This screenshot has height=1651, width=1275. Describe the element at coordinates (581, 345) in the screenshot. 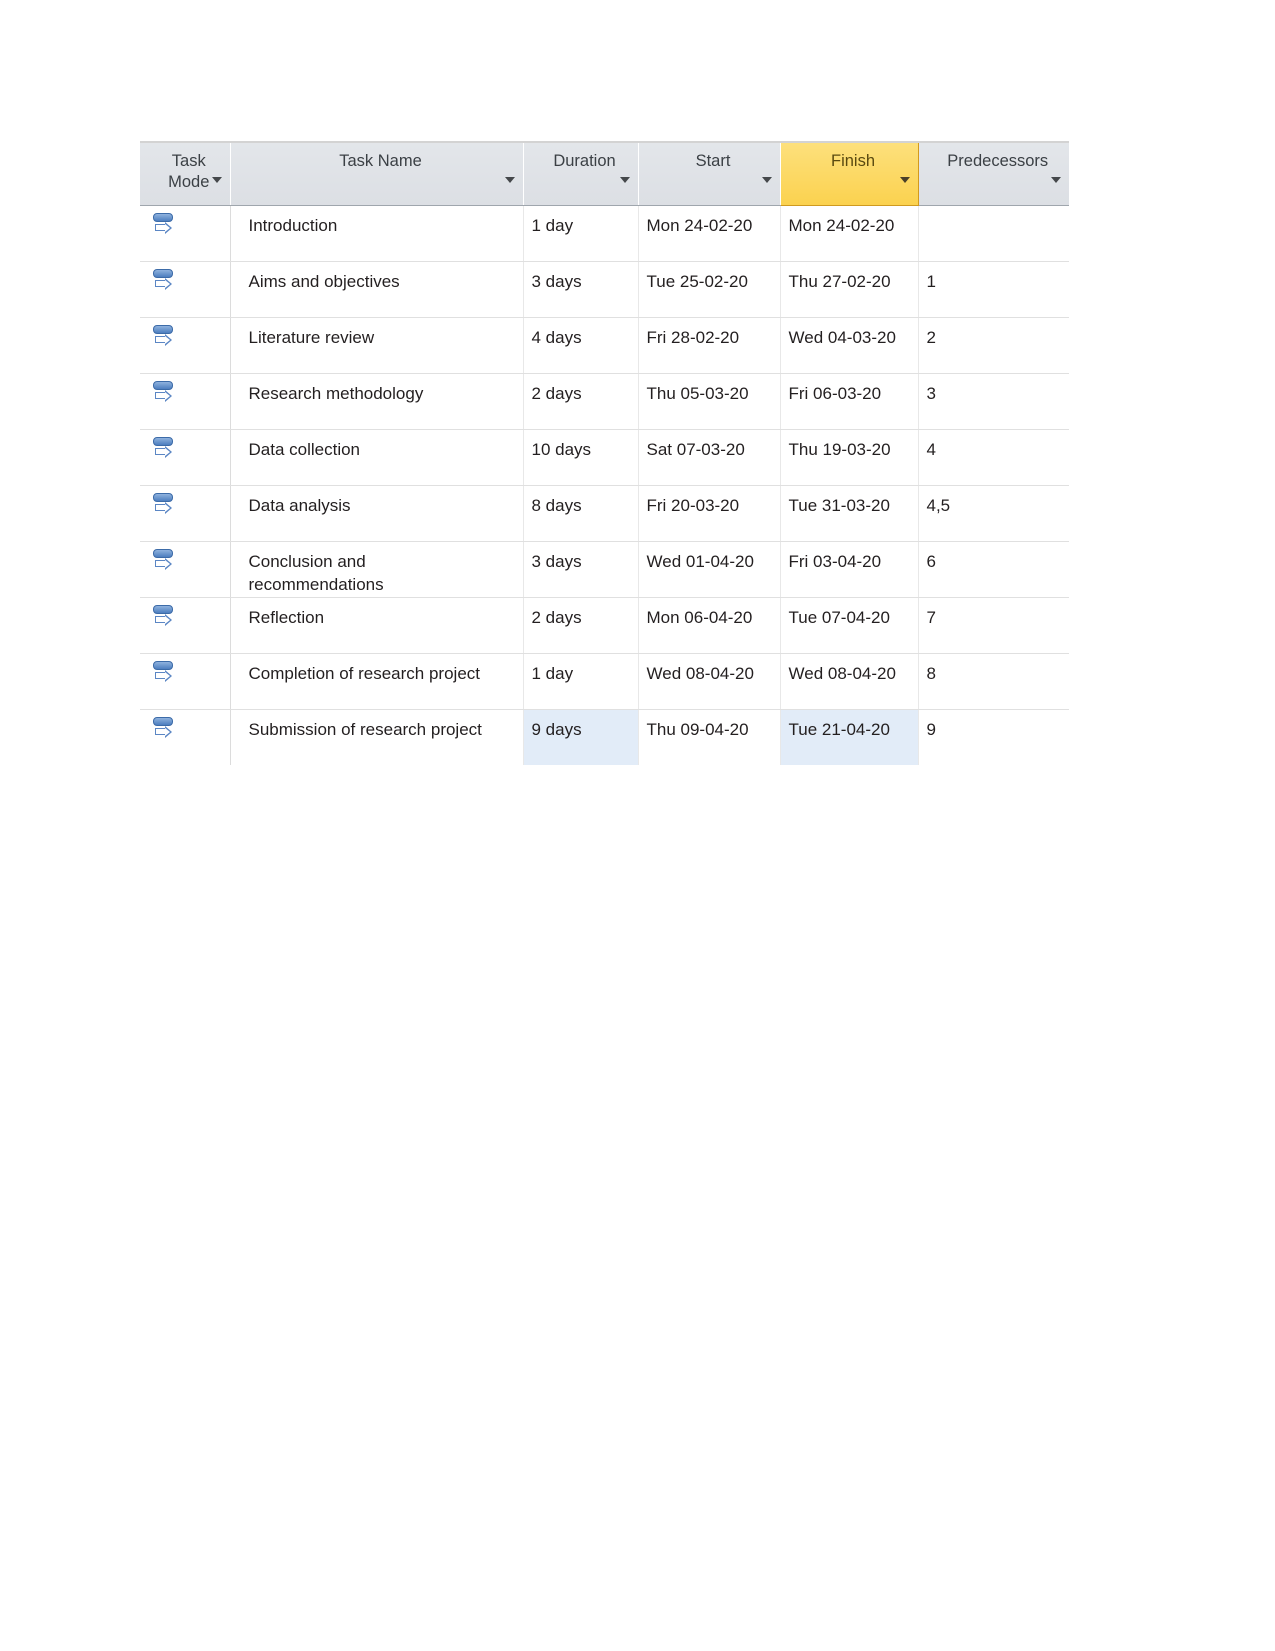

I see `cell-duration: 4 days` at that location.